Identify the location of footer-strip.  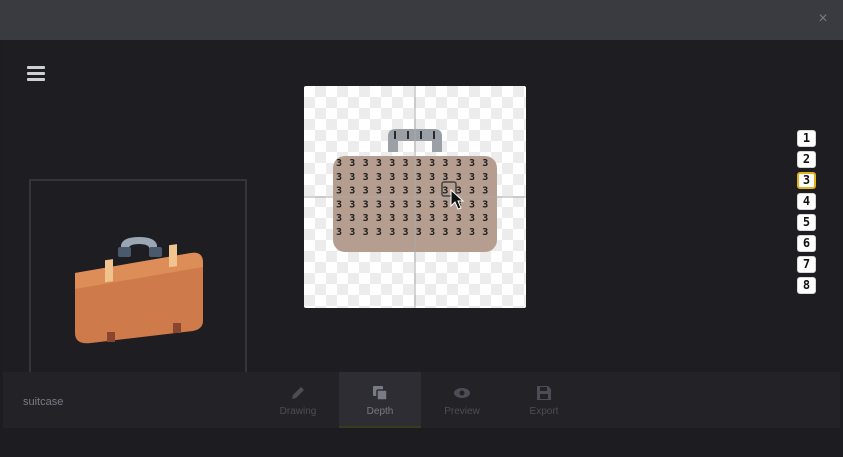
(421, 442).